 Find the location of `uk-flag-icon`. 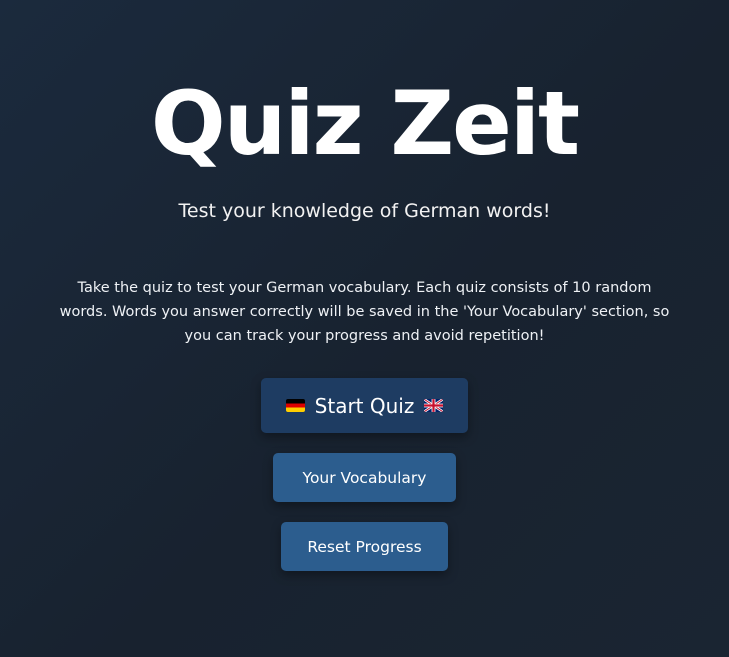

uk-flag-icon is located at coordinates (434, 405).